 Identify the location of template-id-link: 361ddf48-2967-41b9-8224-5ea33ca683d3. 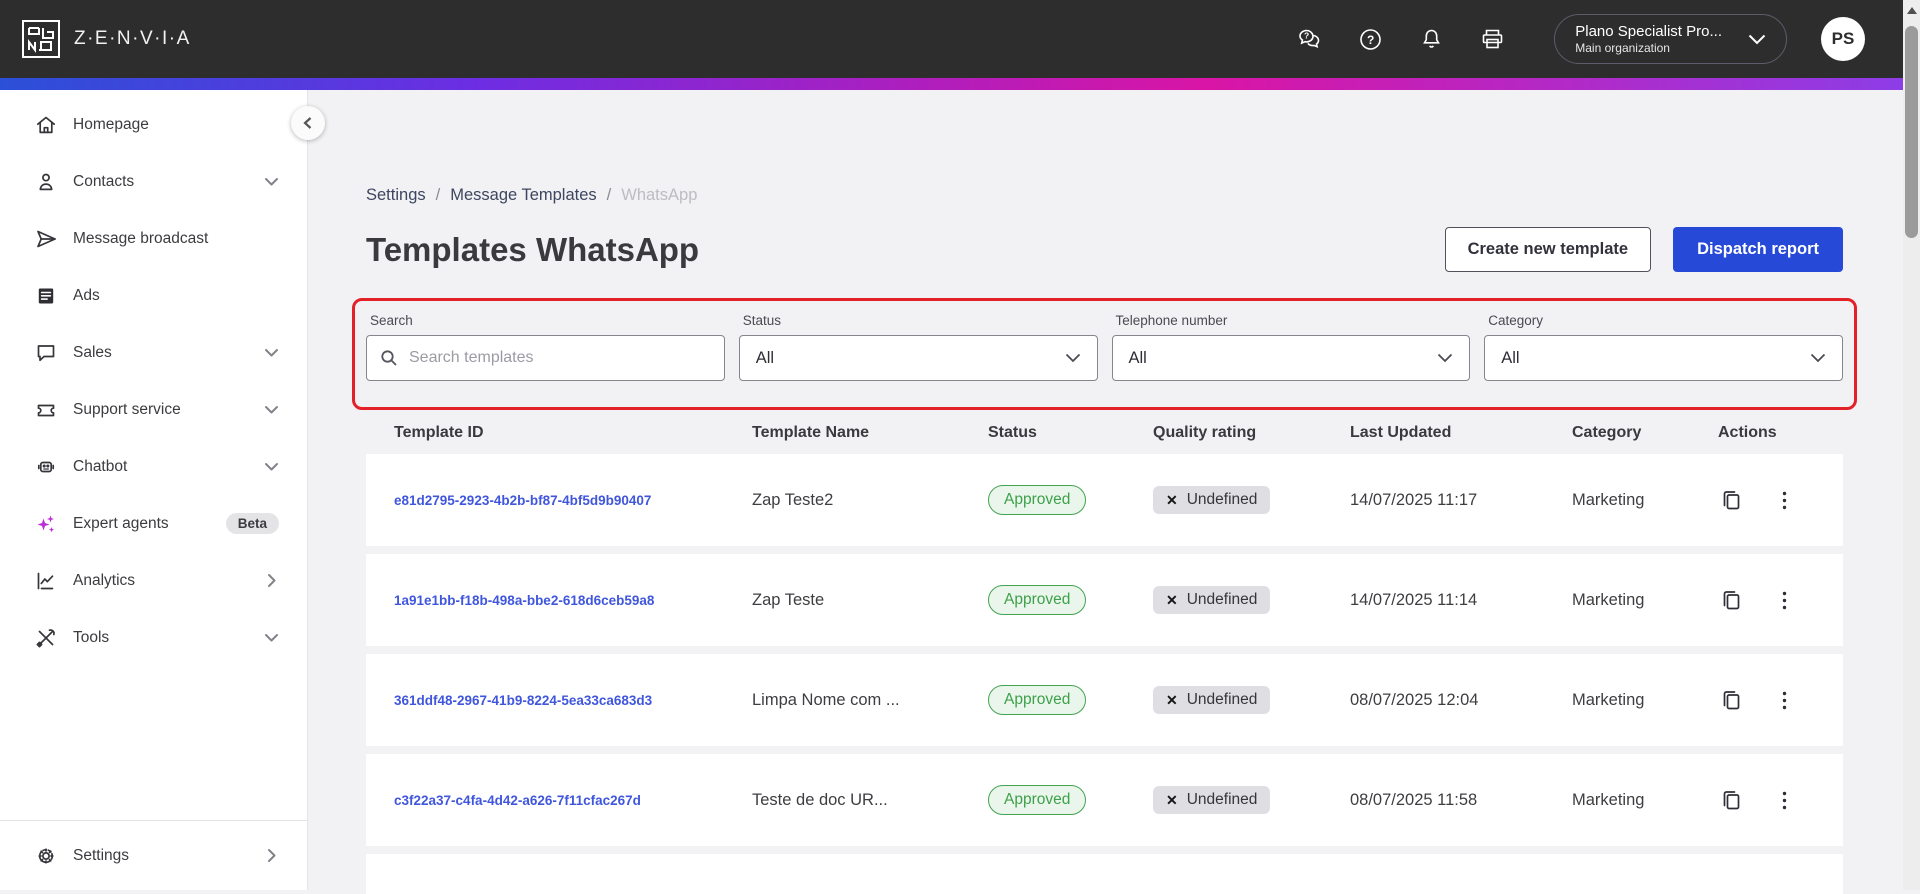
(573, 700).